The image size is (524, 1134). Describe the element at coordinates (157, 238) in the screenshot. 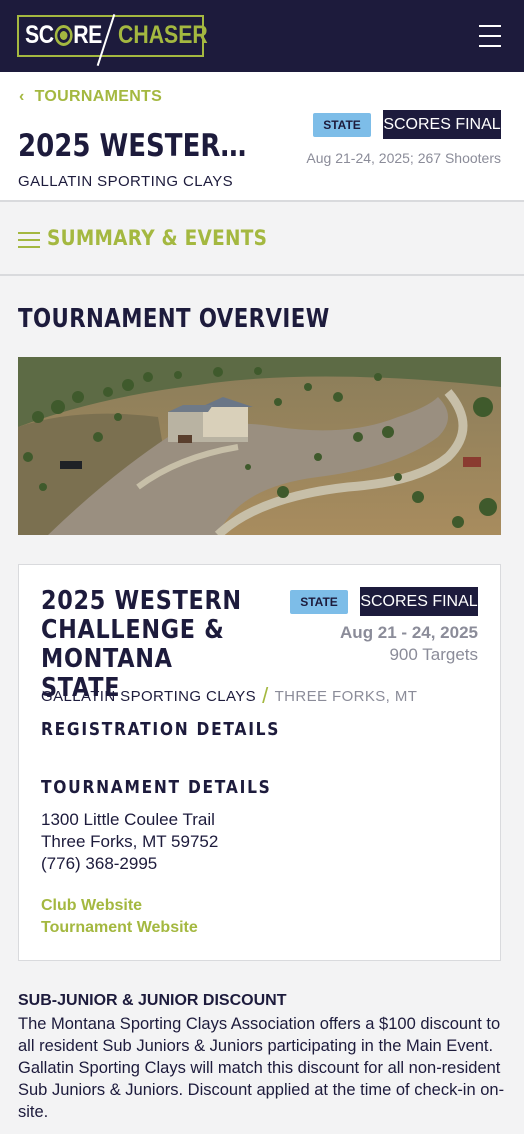

I see `summary-events-label: SUMMARY & EVENTS` at that location.